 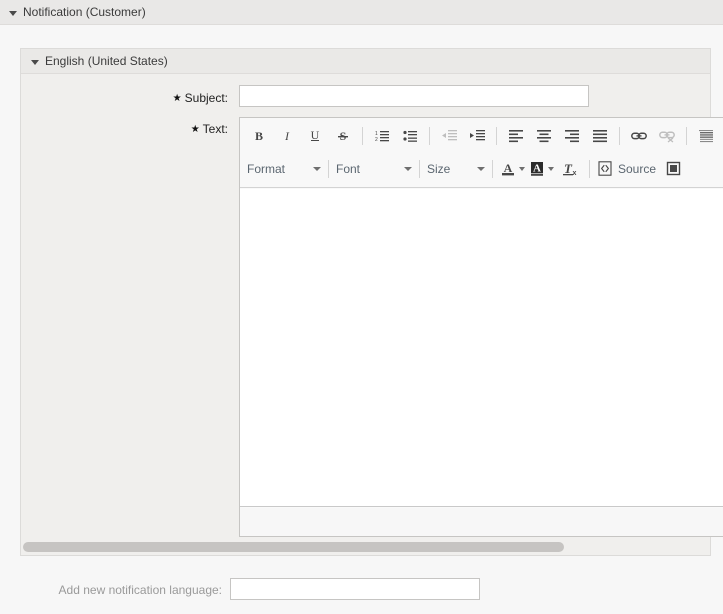 What do you see at coordinates (206, 98) in the screenshot?
I see `subject-label-text: Subject:` at bounding box center [206, 98].